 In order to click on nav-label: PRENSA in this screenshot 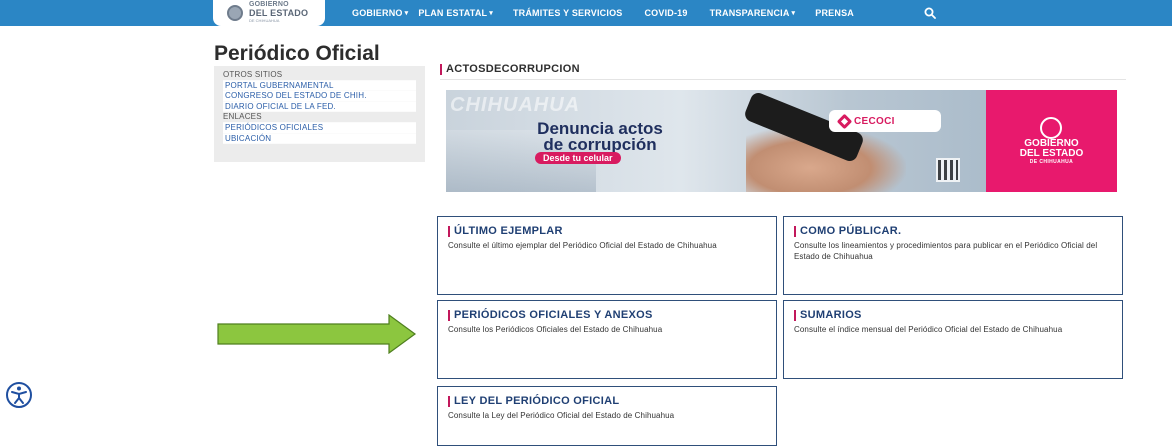, I will do `click(834, 13)`.